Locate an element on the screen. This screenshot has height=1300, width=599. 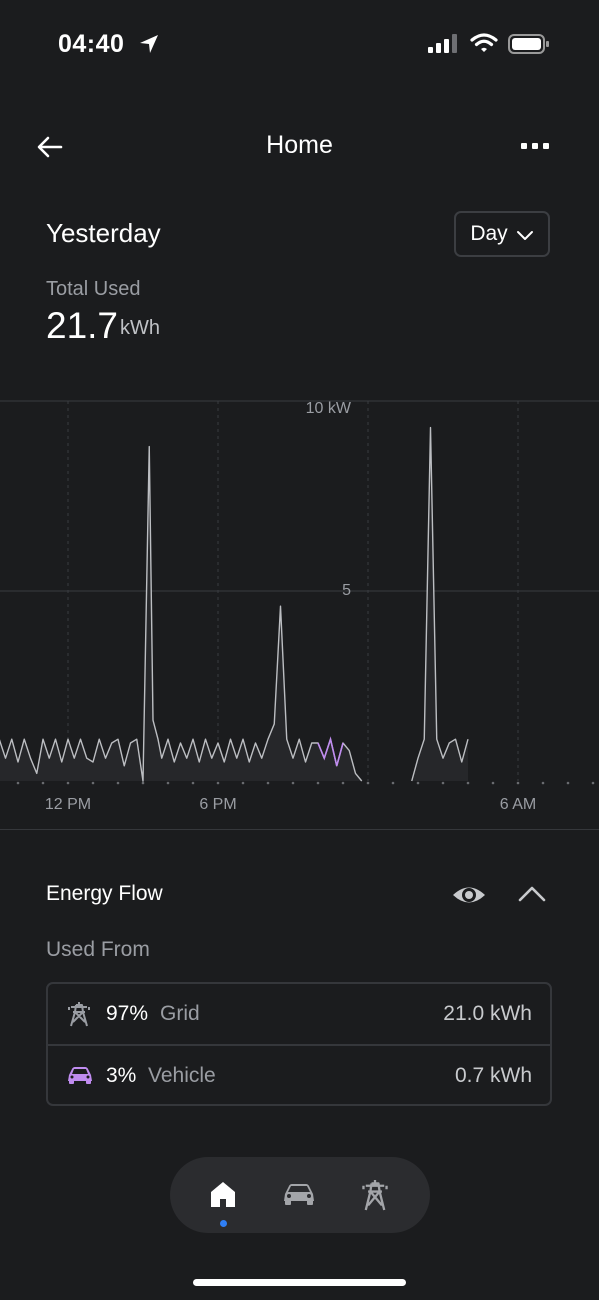
usage-area is located at coordinates (439, 604).